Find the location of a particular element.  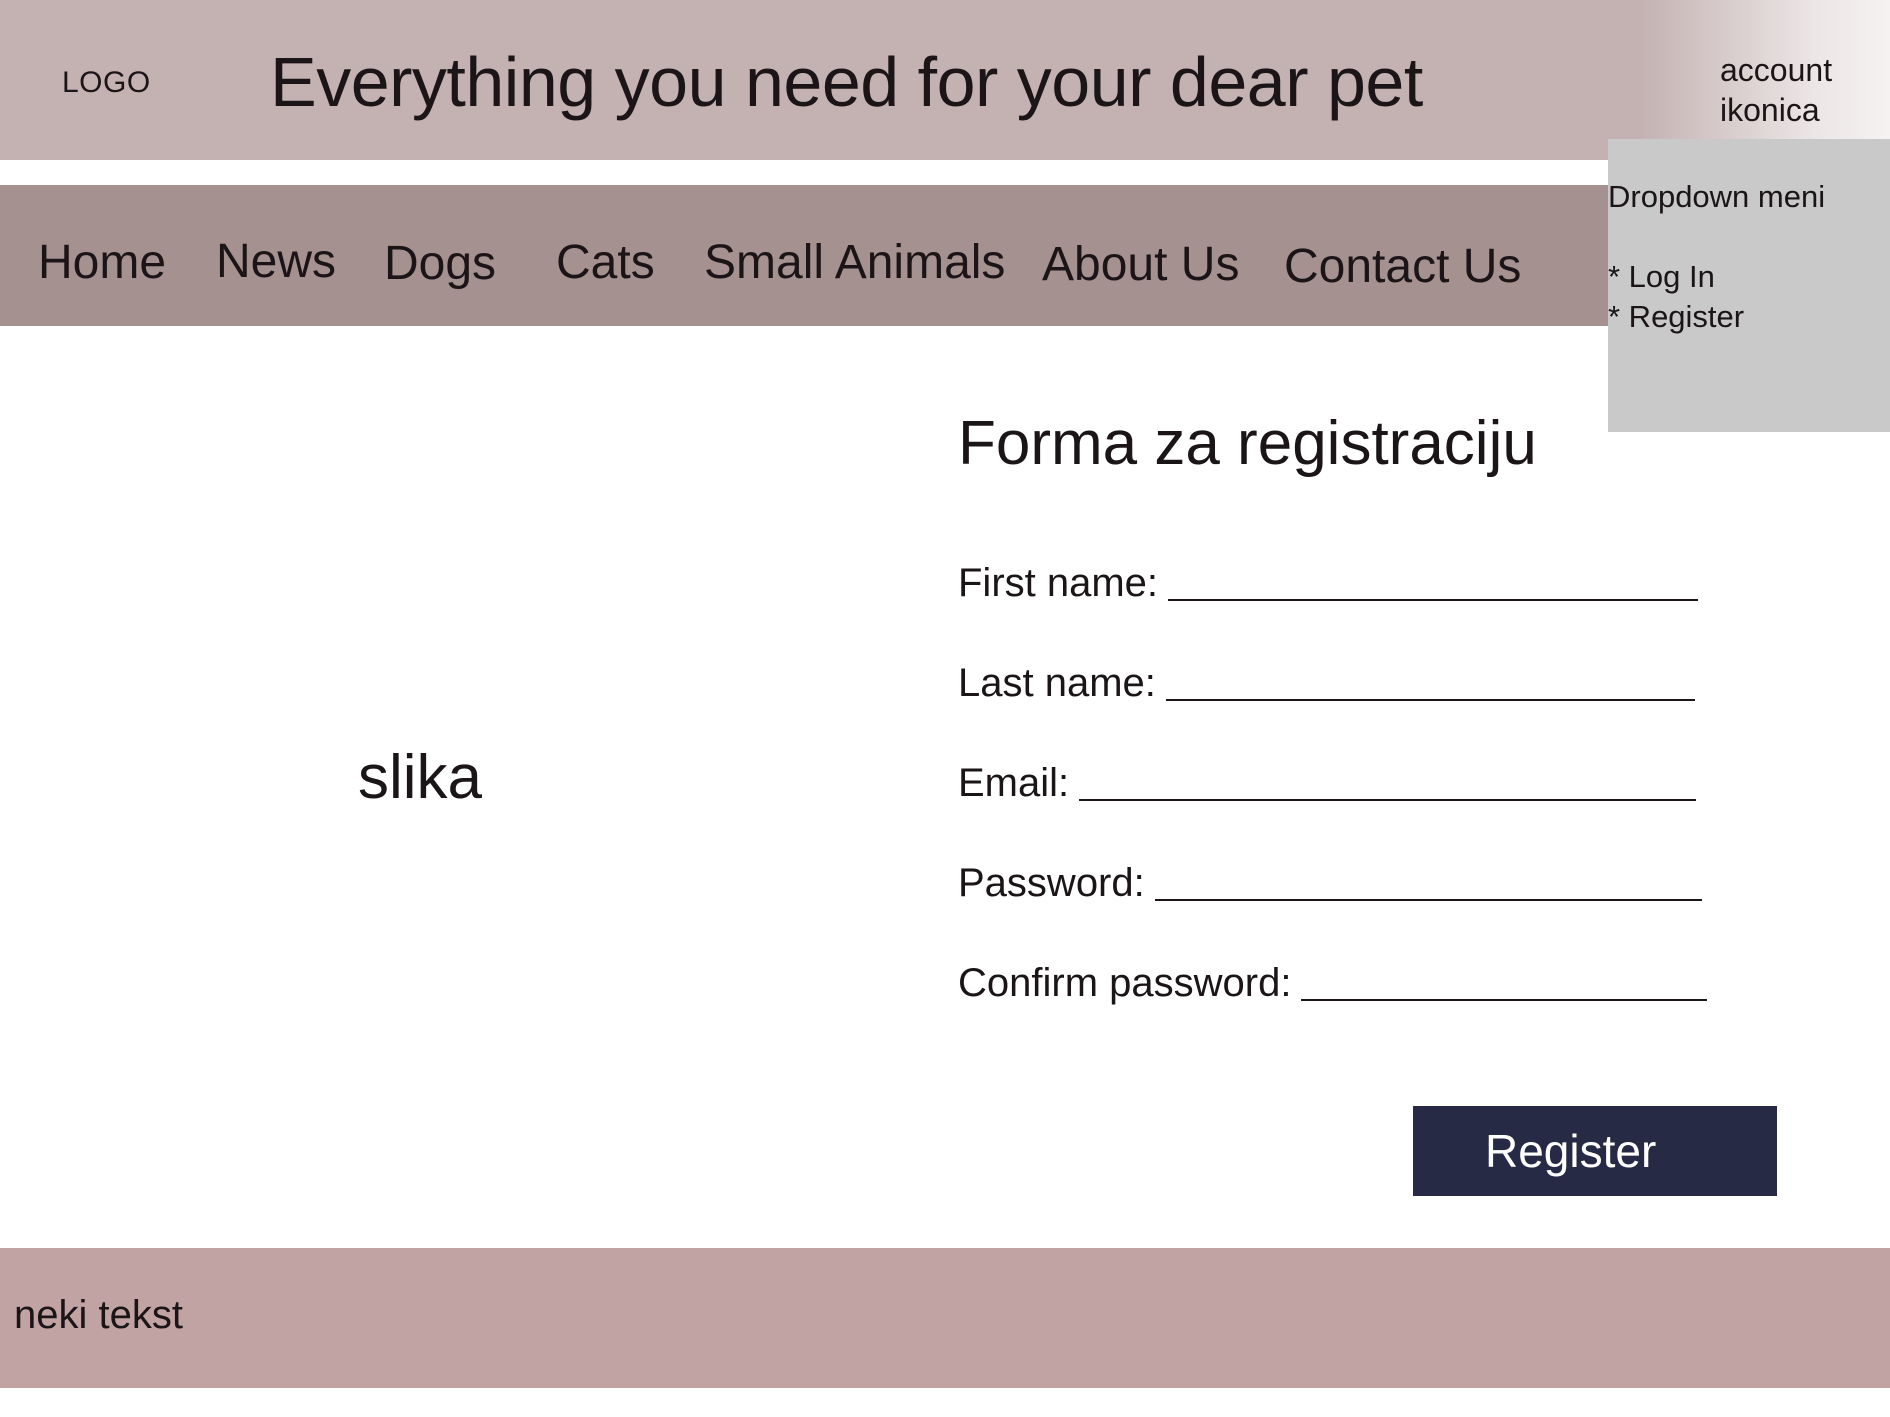

nav-item-dogs: Dogs is located at coordinates (440, 264).